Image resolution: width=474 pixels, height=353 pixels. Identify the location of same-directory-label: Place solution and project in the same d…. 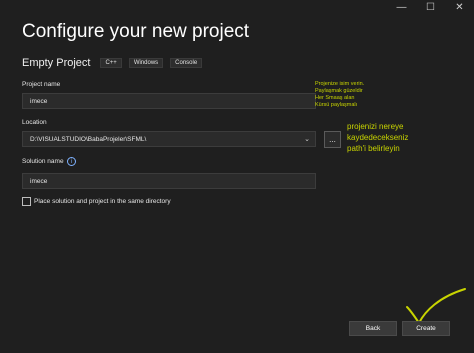
(102, 201).